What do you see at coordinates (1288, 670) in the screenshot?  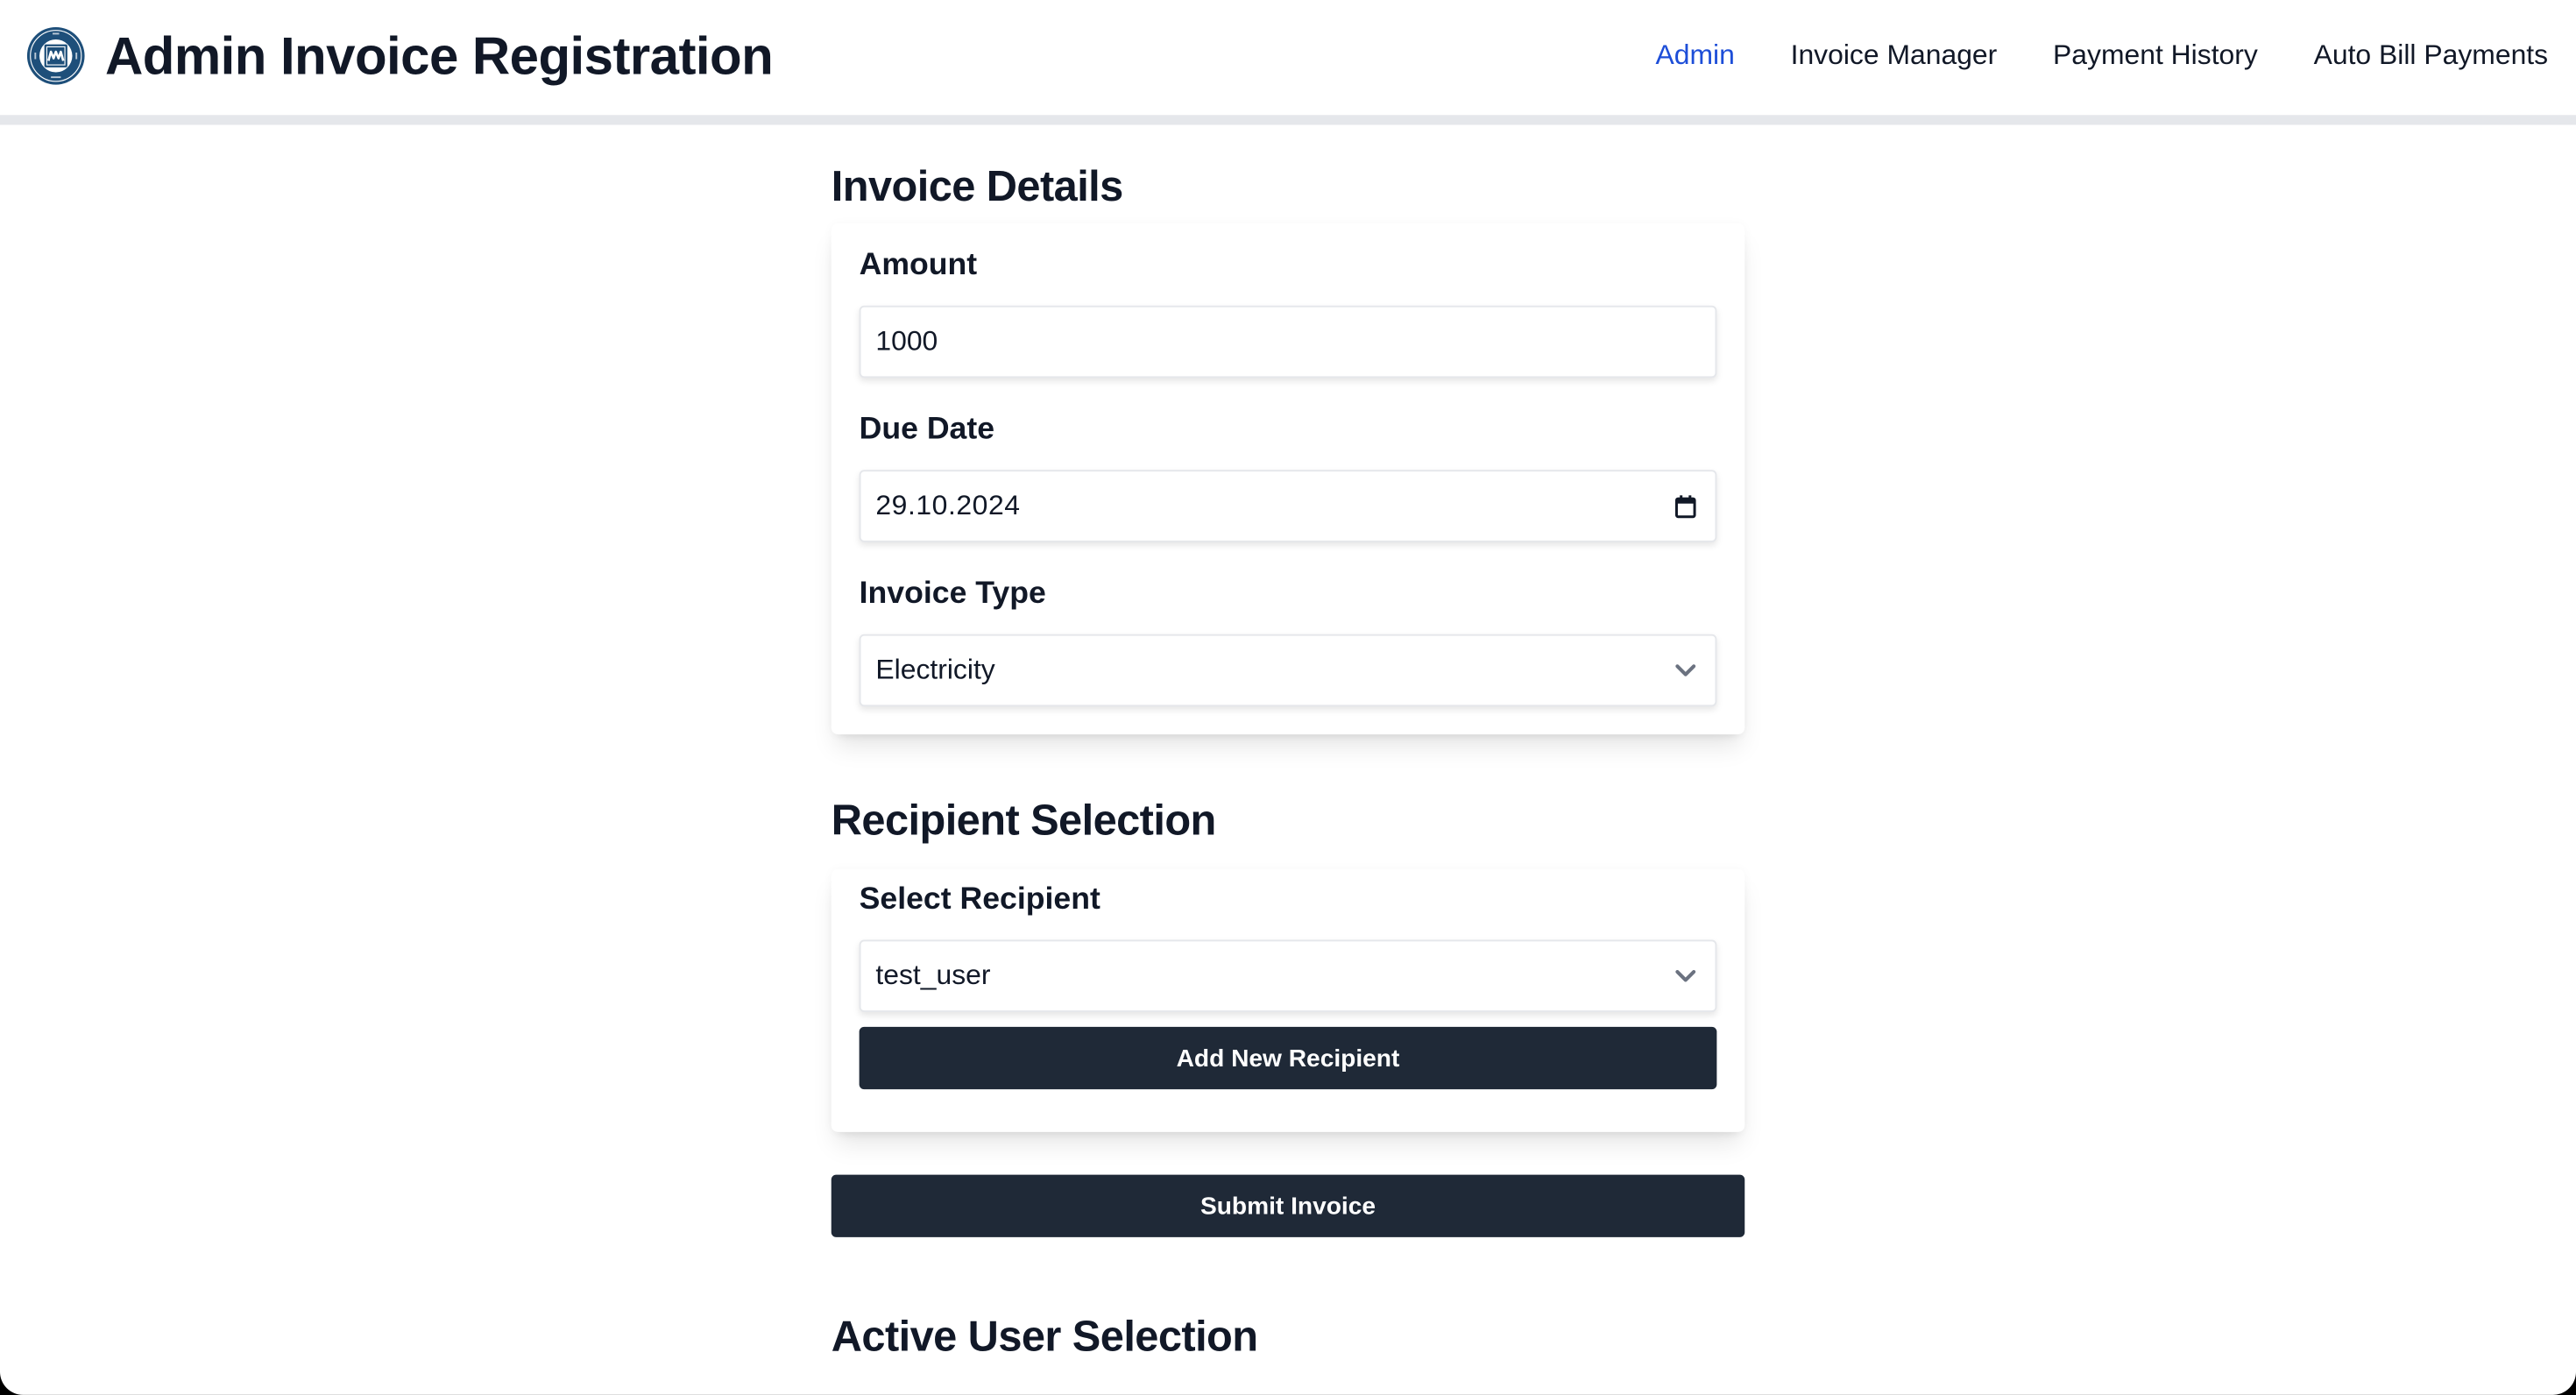 I see `invoice-type-select: Electricity` at bounding box center [1288, 670].